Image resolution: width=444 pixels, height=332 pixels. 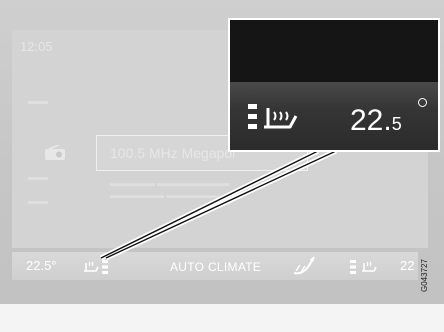 I want to click on figure-reference: G043727, so click(x=426, y=295).